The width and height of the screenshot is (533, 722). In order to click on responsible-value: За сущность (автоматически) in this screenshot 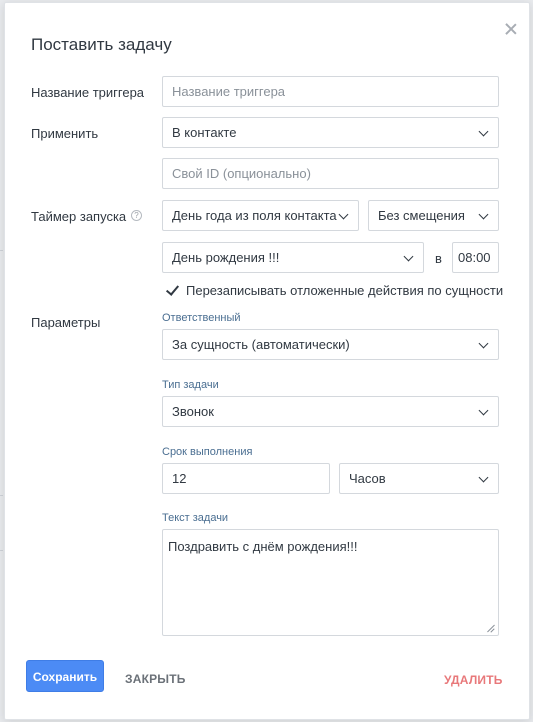, I will do `click(261, 344)`.